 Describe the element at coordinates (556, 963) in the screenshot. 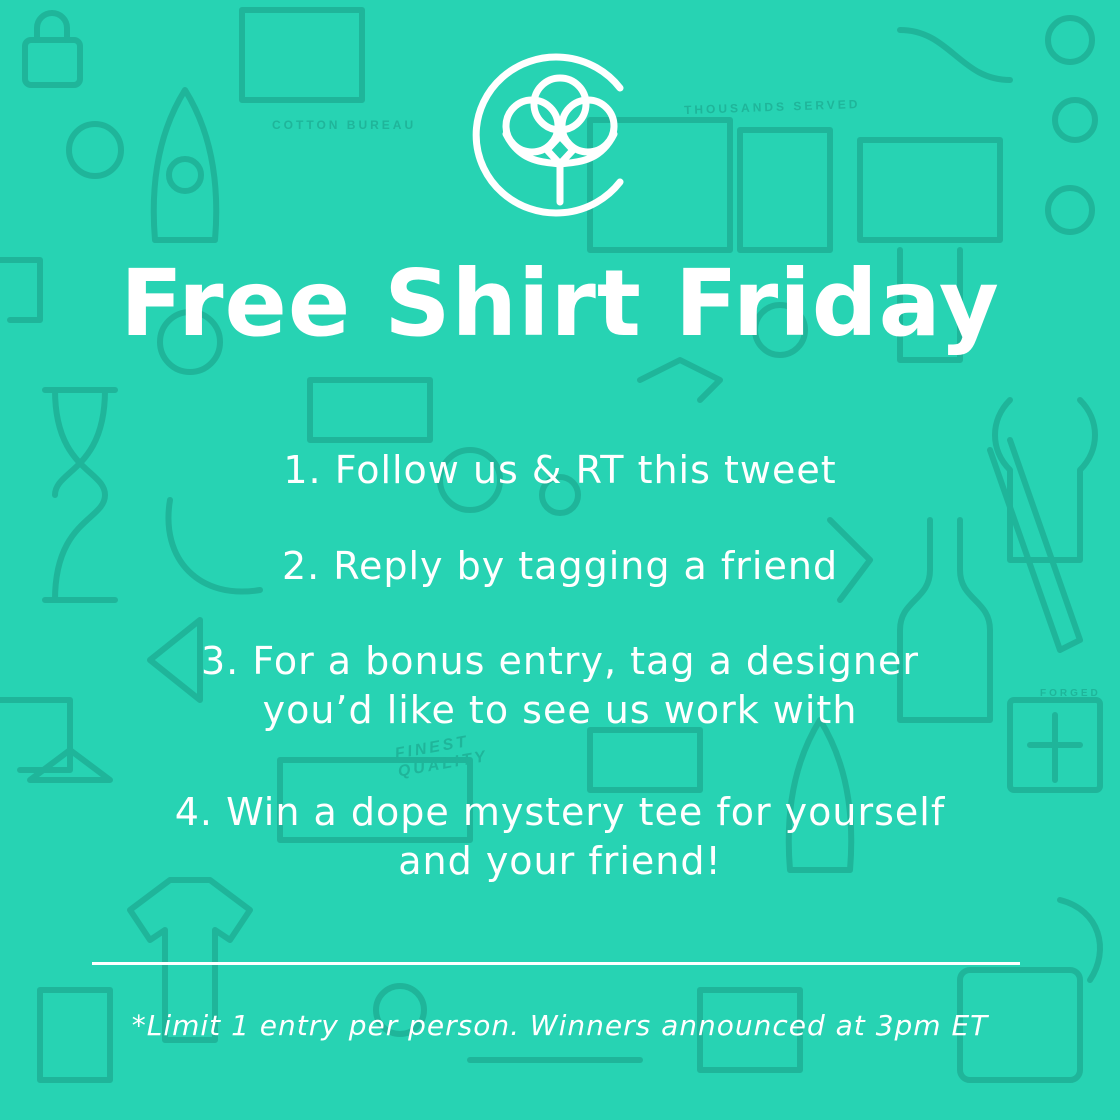

I see `divider-line` at that location.